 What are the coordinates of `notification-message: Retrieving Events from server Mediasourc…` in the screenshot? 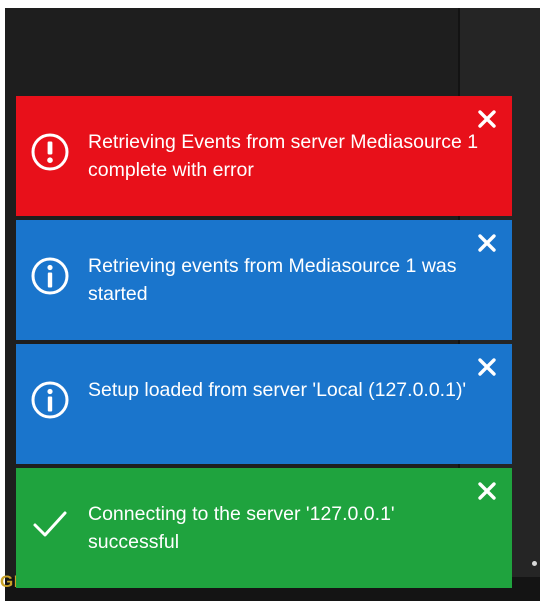 It's located at (283, 156).